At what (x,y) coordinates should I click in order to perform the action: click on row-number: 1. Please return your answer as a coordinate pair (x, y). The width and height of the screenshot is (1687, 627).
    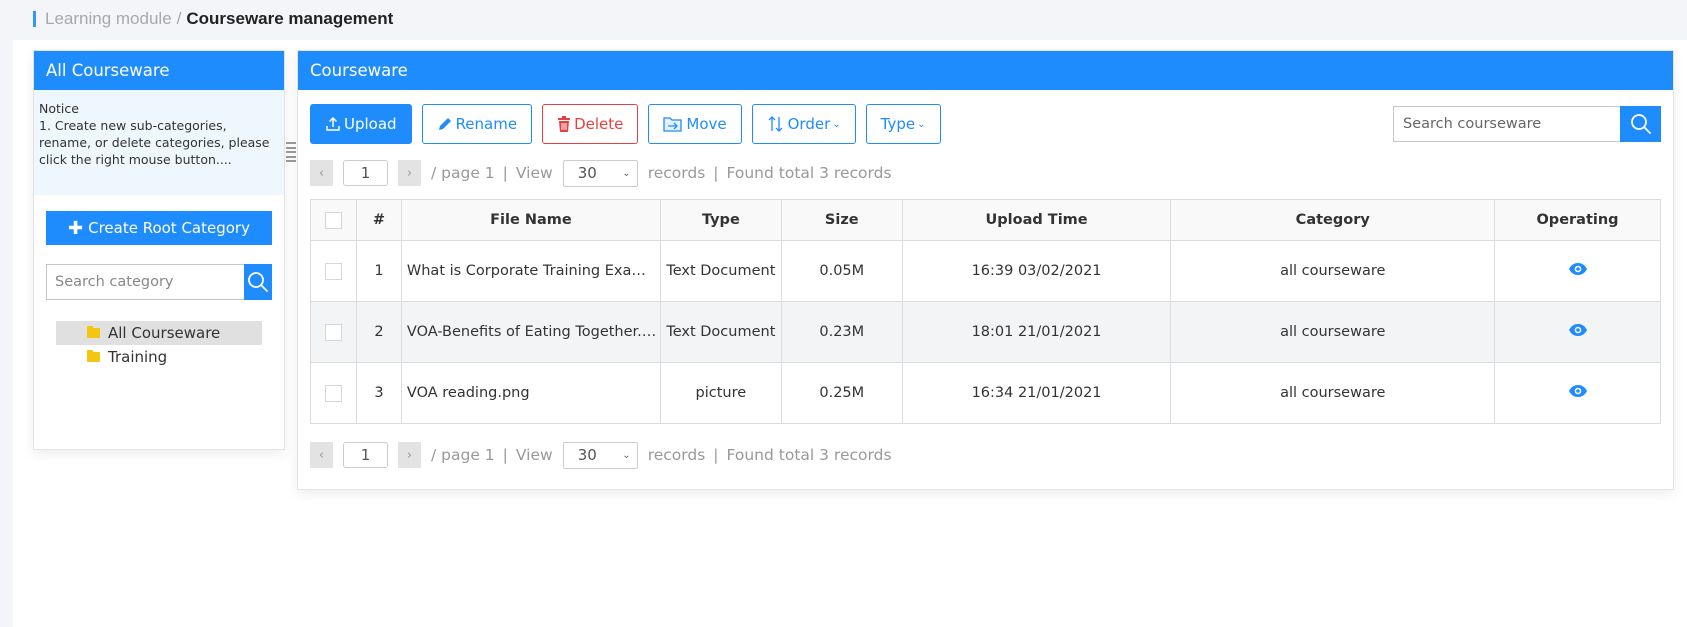
    Looking at the image, I should click on (378, 271).